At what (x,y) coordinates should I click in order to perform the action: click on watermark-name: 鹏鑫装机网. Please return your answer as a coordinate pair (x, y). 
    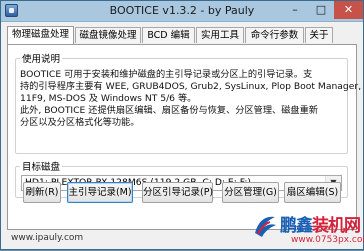
    Looking at the image, I should click on (320, 223).